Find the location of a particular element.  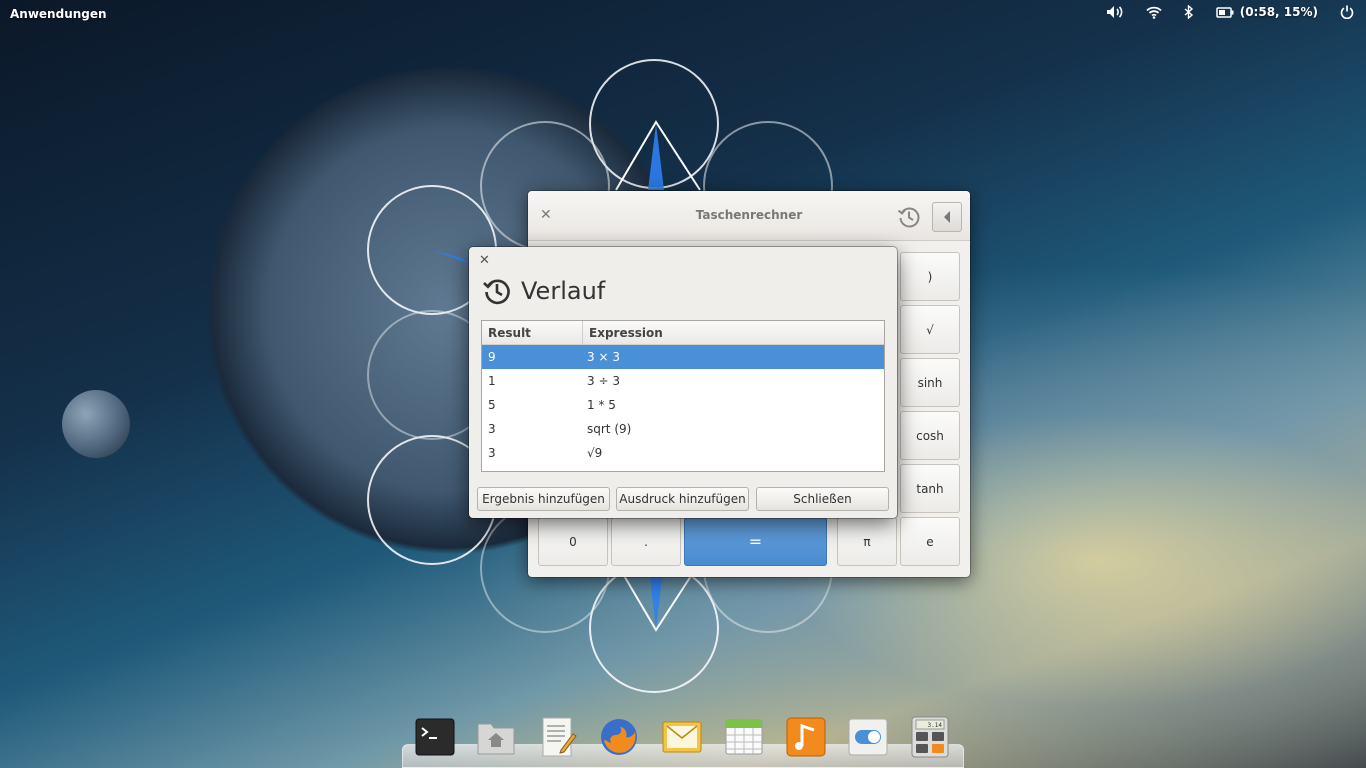

power-indicator: (0:58, 15%) is located at coordinates (1266, 12).